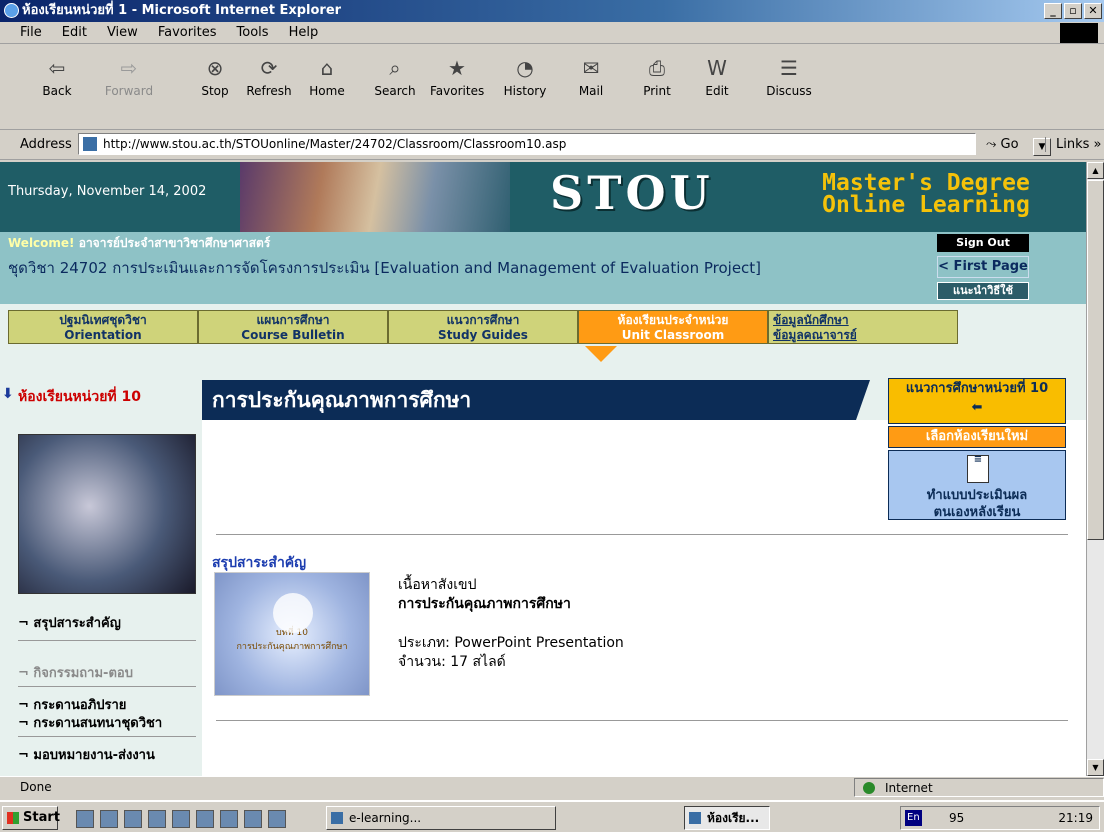 The image size is (1104, 832). Describe the element at coordinates (673, 327) in the screenshot. I see `nav-unit-classroom: ห้องเรียนประจำหน่วย Unit Classroom` at that location.